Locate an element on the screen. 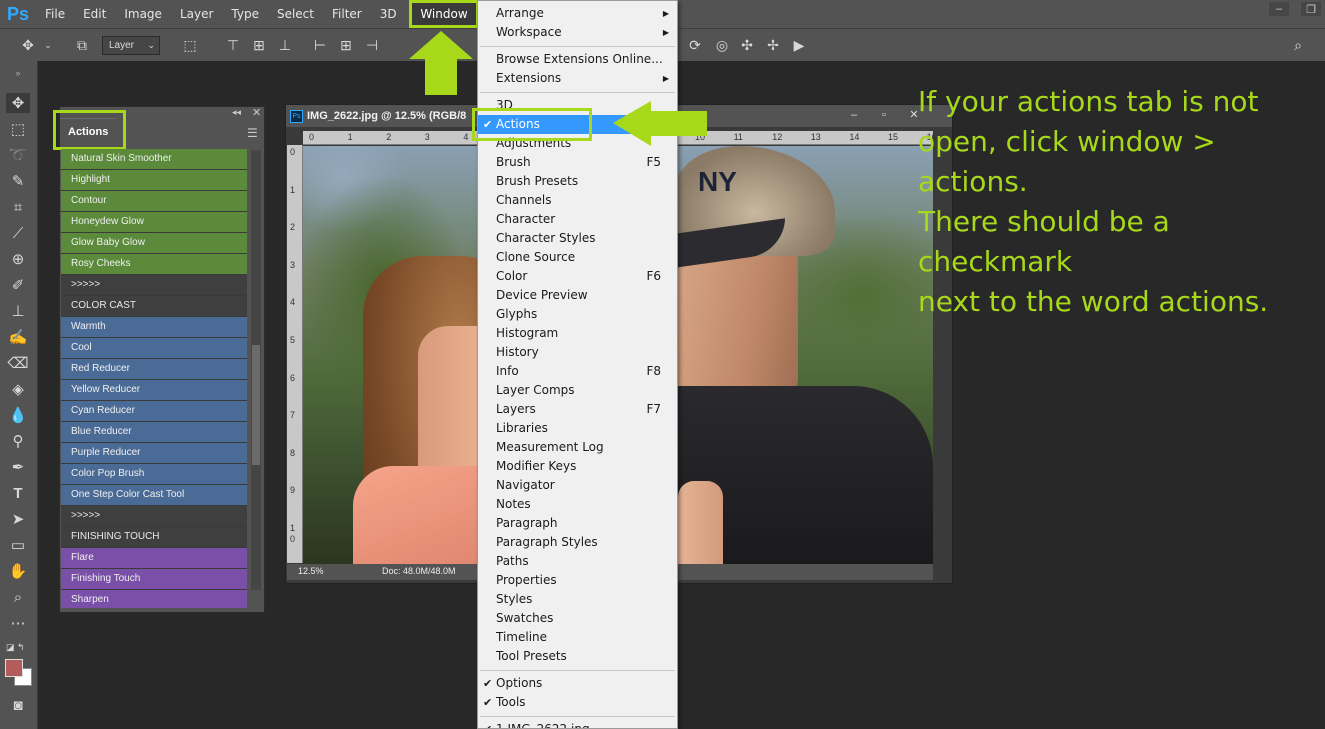 This screenshot has width=1325, height=729. action-row: Yellow Reducer is located at coordinates (154, 390).